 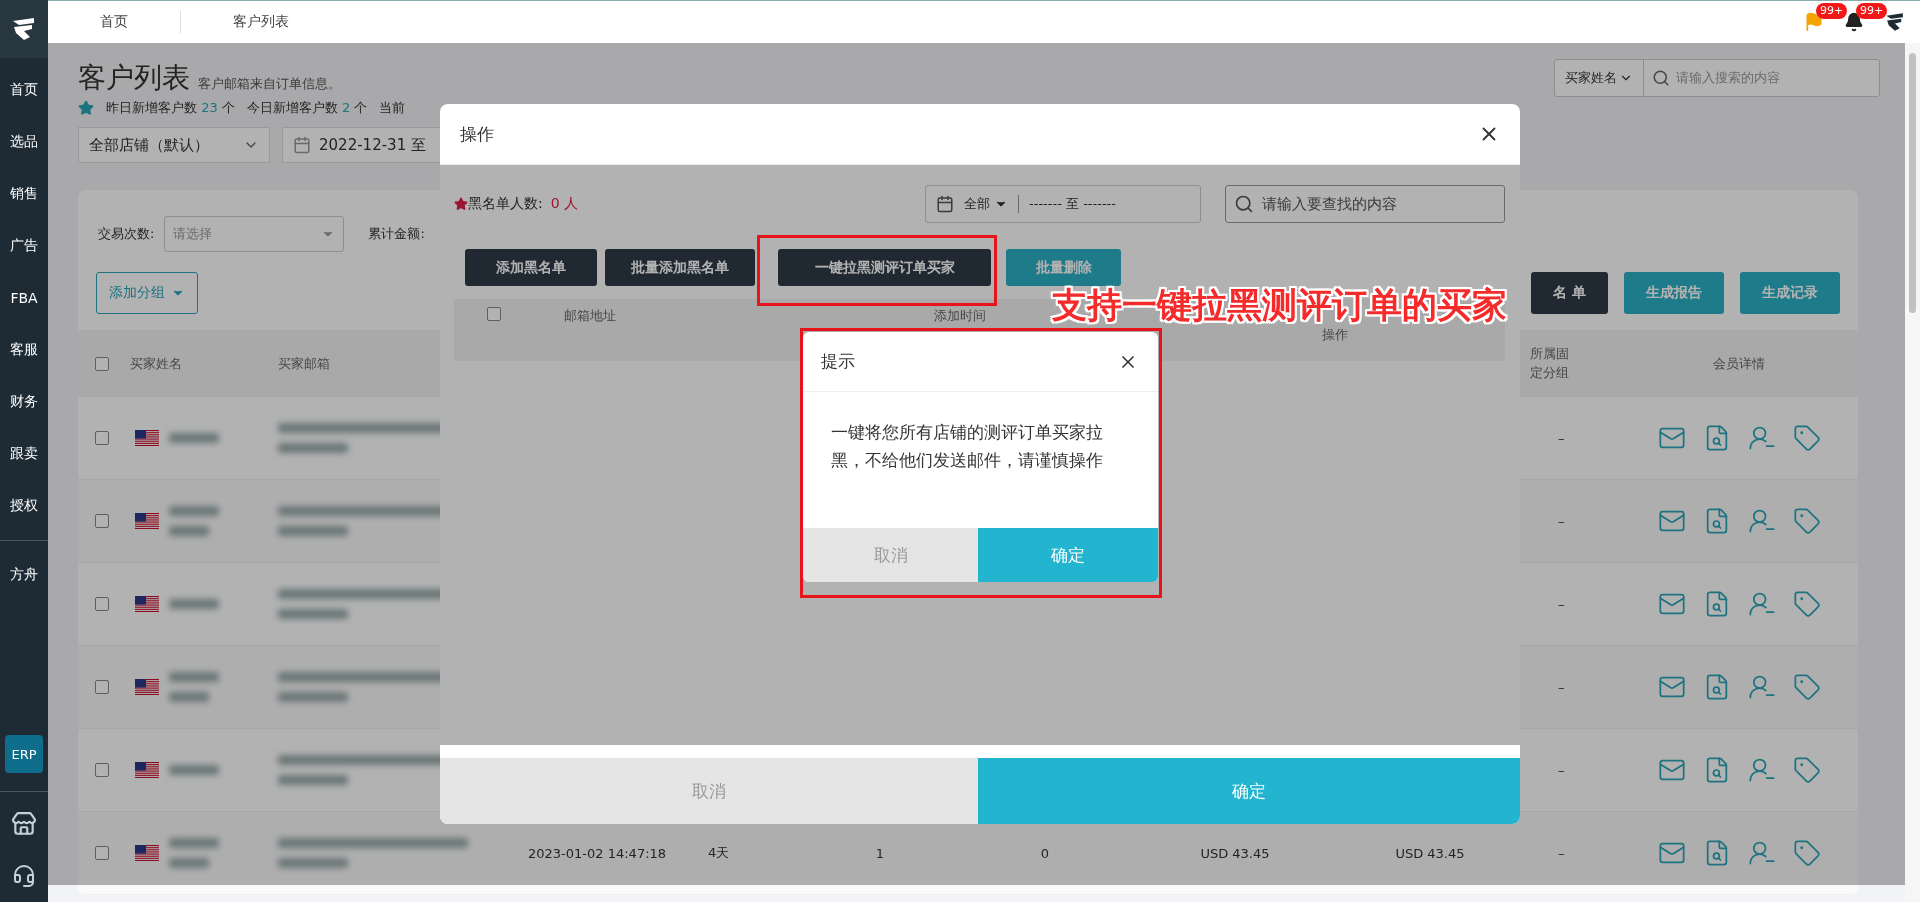 I want to click on dialog-title: 提示, so click(x=838, y=361).